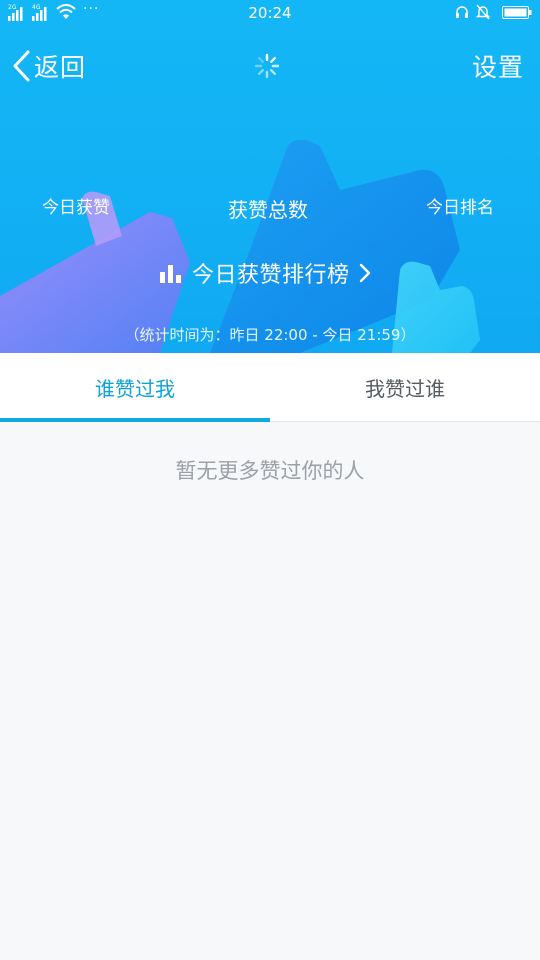  I want to click on ranking-link: 今日获赞排行榜, so click(266, 273).